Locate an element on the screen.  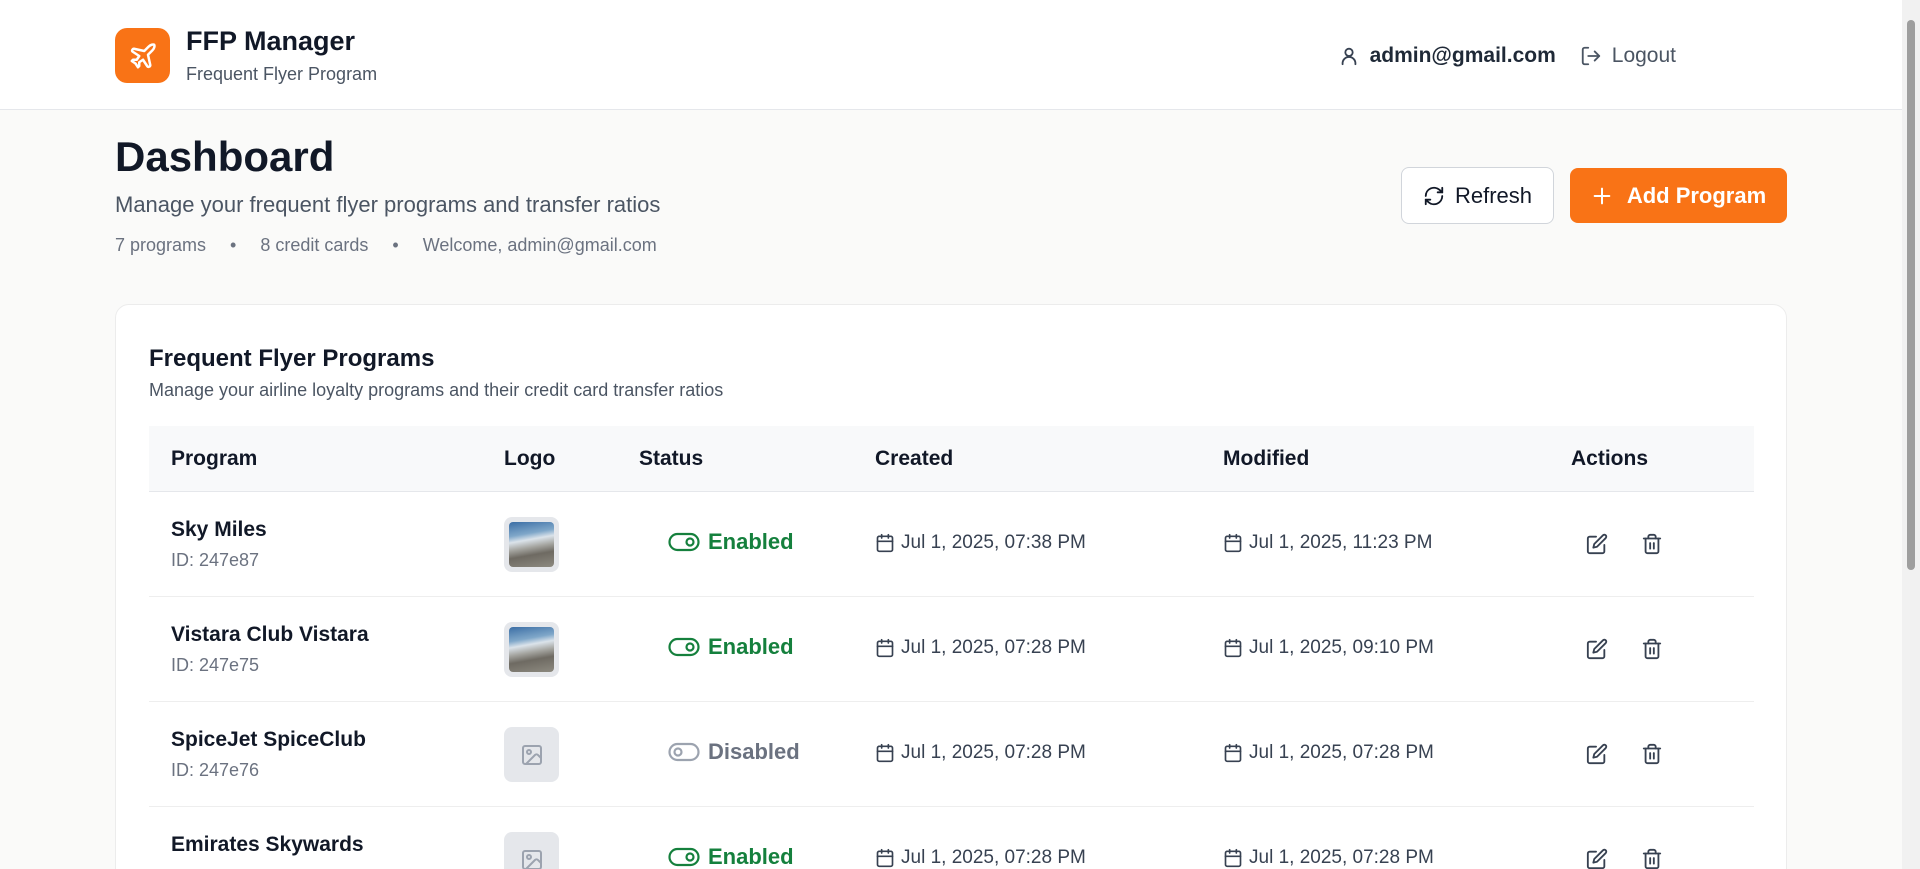
program-name: SpiceJet SpiceClub is located at coordinates (268, 739).